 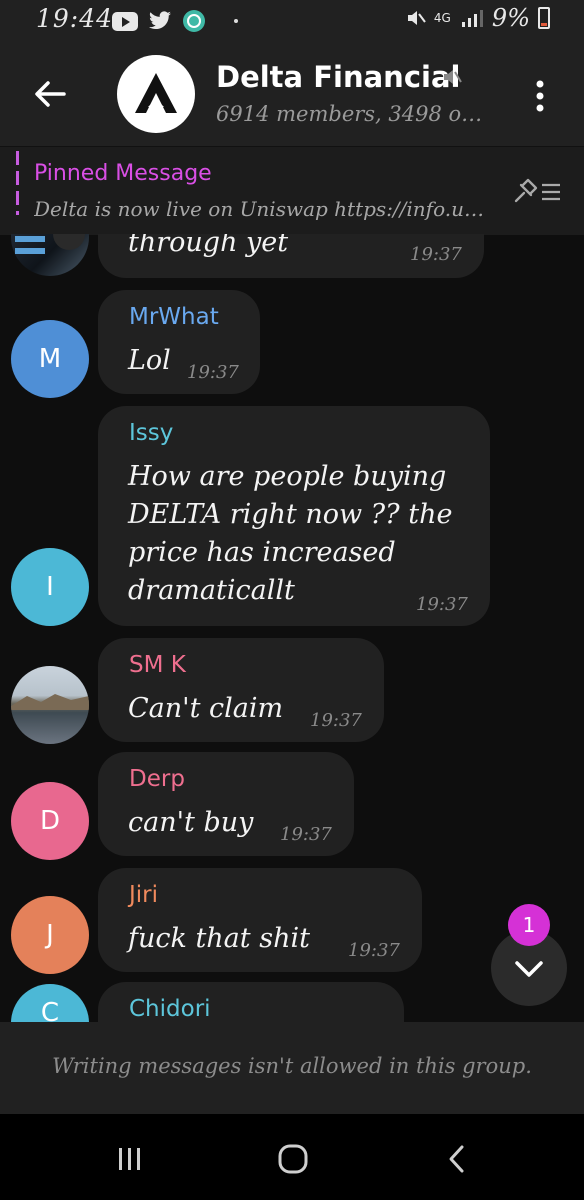 I want to click on system-nav-bar, so click(x=292, y=1157).